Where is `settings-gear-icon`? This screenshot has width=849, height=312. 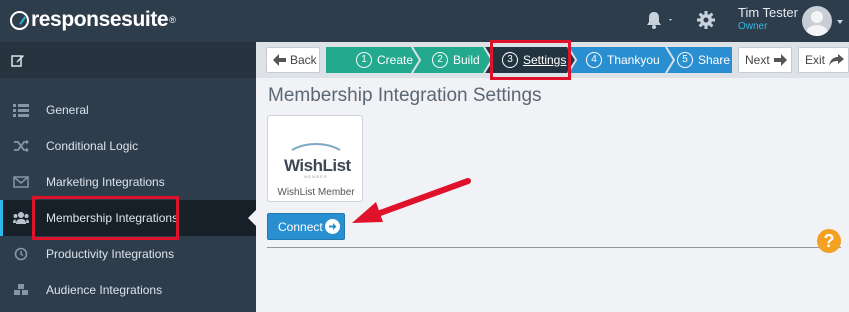 settings-gear-icon is located at coordinates (706, 20).